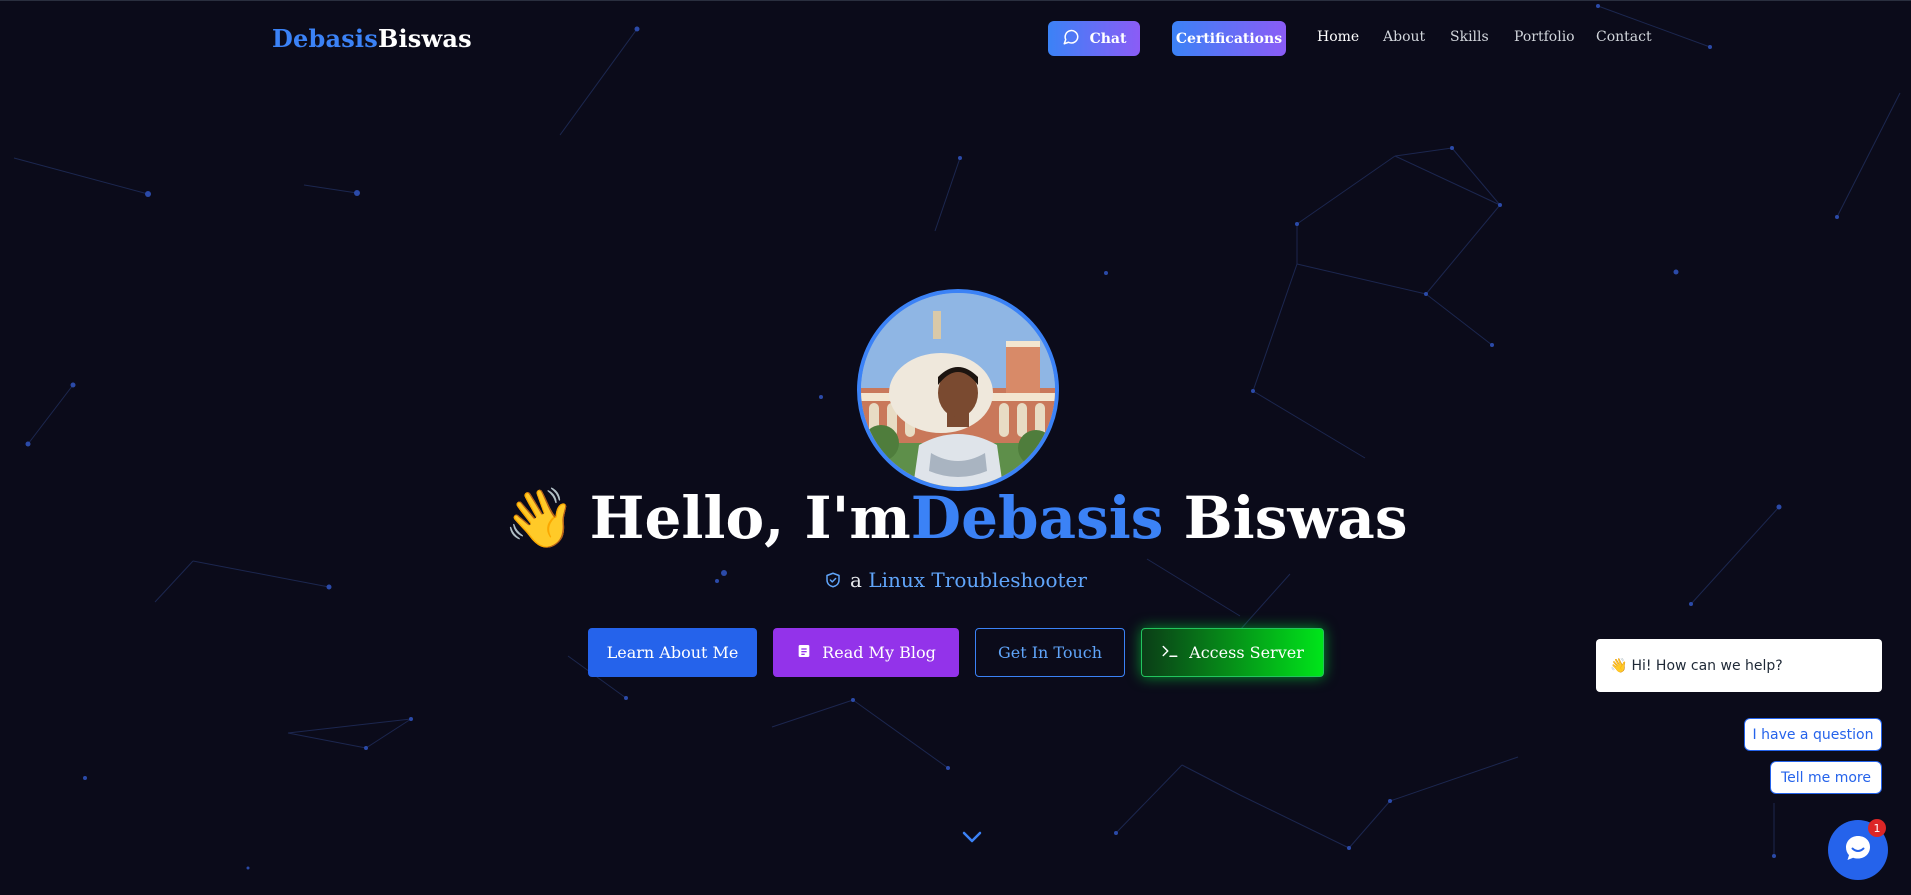 The image size is (1911, 895). I want to click on certifications-label: Certifications, so click(1229, 38).